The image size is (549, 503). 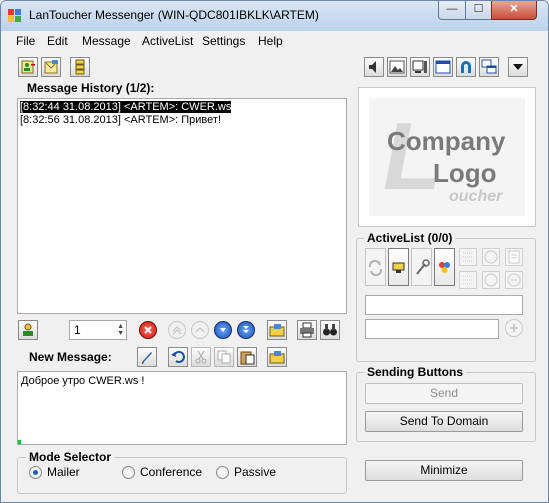 I want to click on binoculars-icon, so click(x=330, y=330).